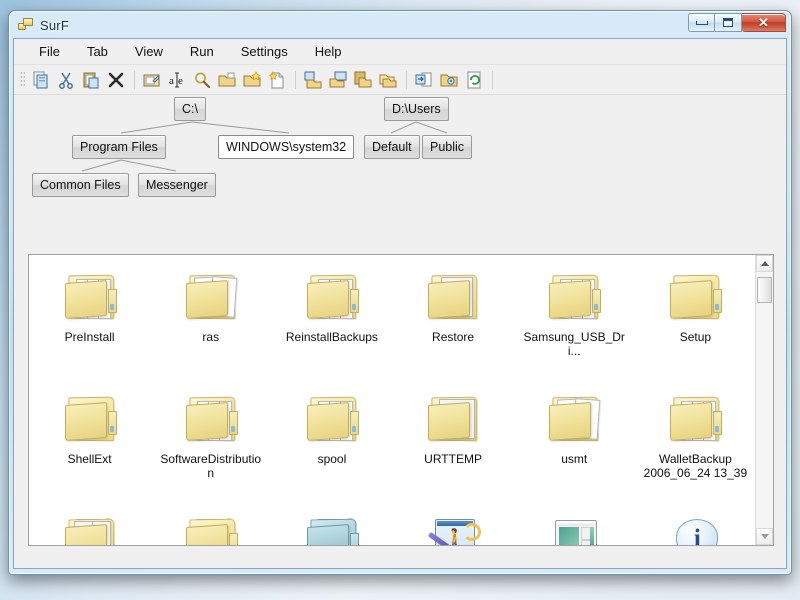 The image size is (800, 600). Describe the element at coordinates (202, 51) in the screenshot. I see `menu-item-run: Run` at that location.